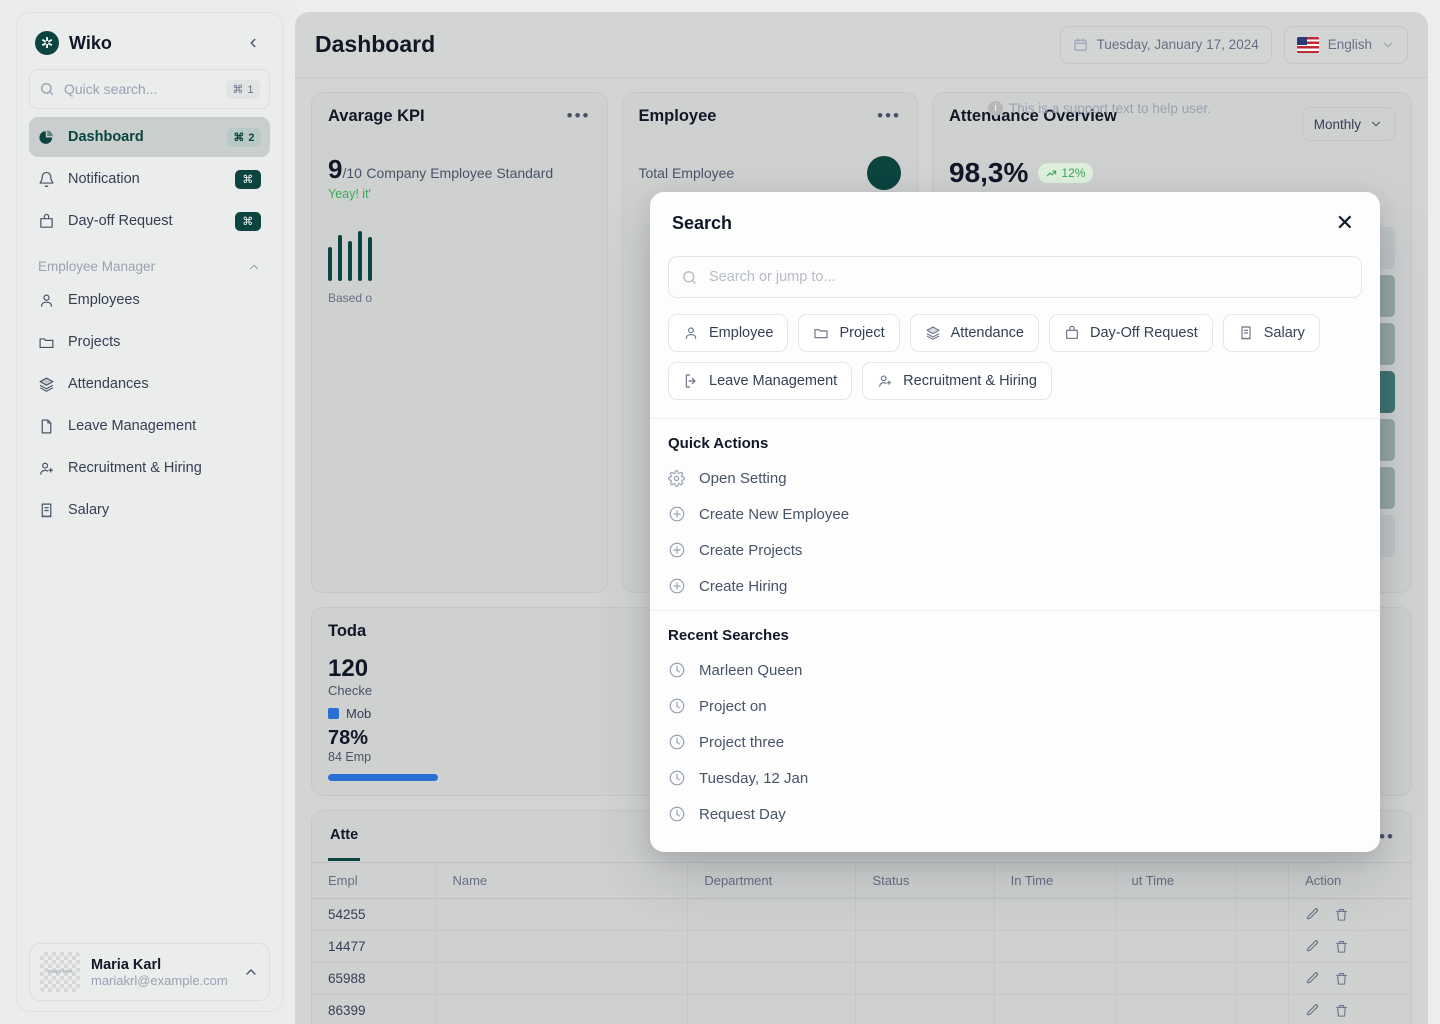 This screenshot has height=1024, width=1440. I want to click on chip-label: Recruitment & Hiring, so click(970, 381).